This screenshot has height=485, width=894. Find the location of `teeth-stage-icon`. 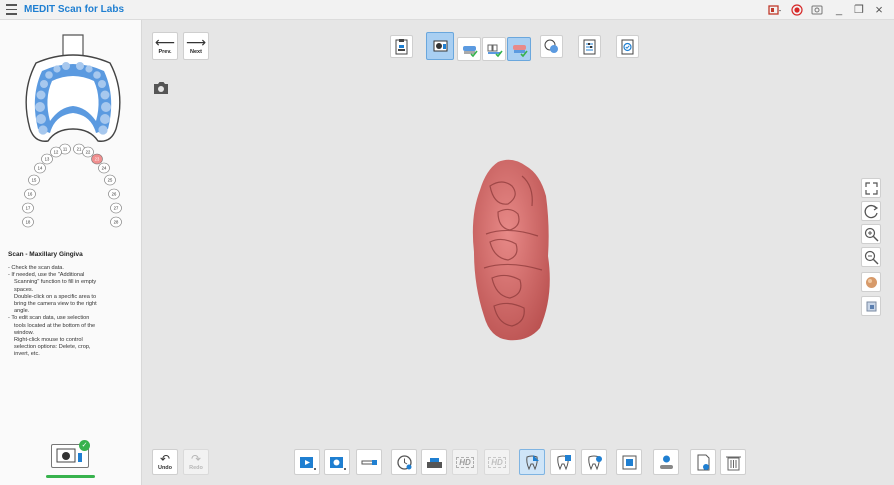

teeth-stage-icon is located at coordinates (495, 50).